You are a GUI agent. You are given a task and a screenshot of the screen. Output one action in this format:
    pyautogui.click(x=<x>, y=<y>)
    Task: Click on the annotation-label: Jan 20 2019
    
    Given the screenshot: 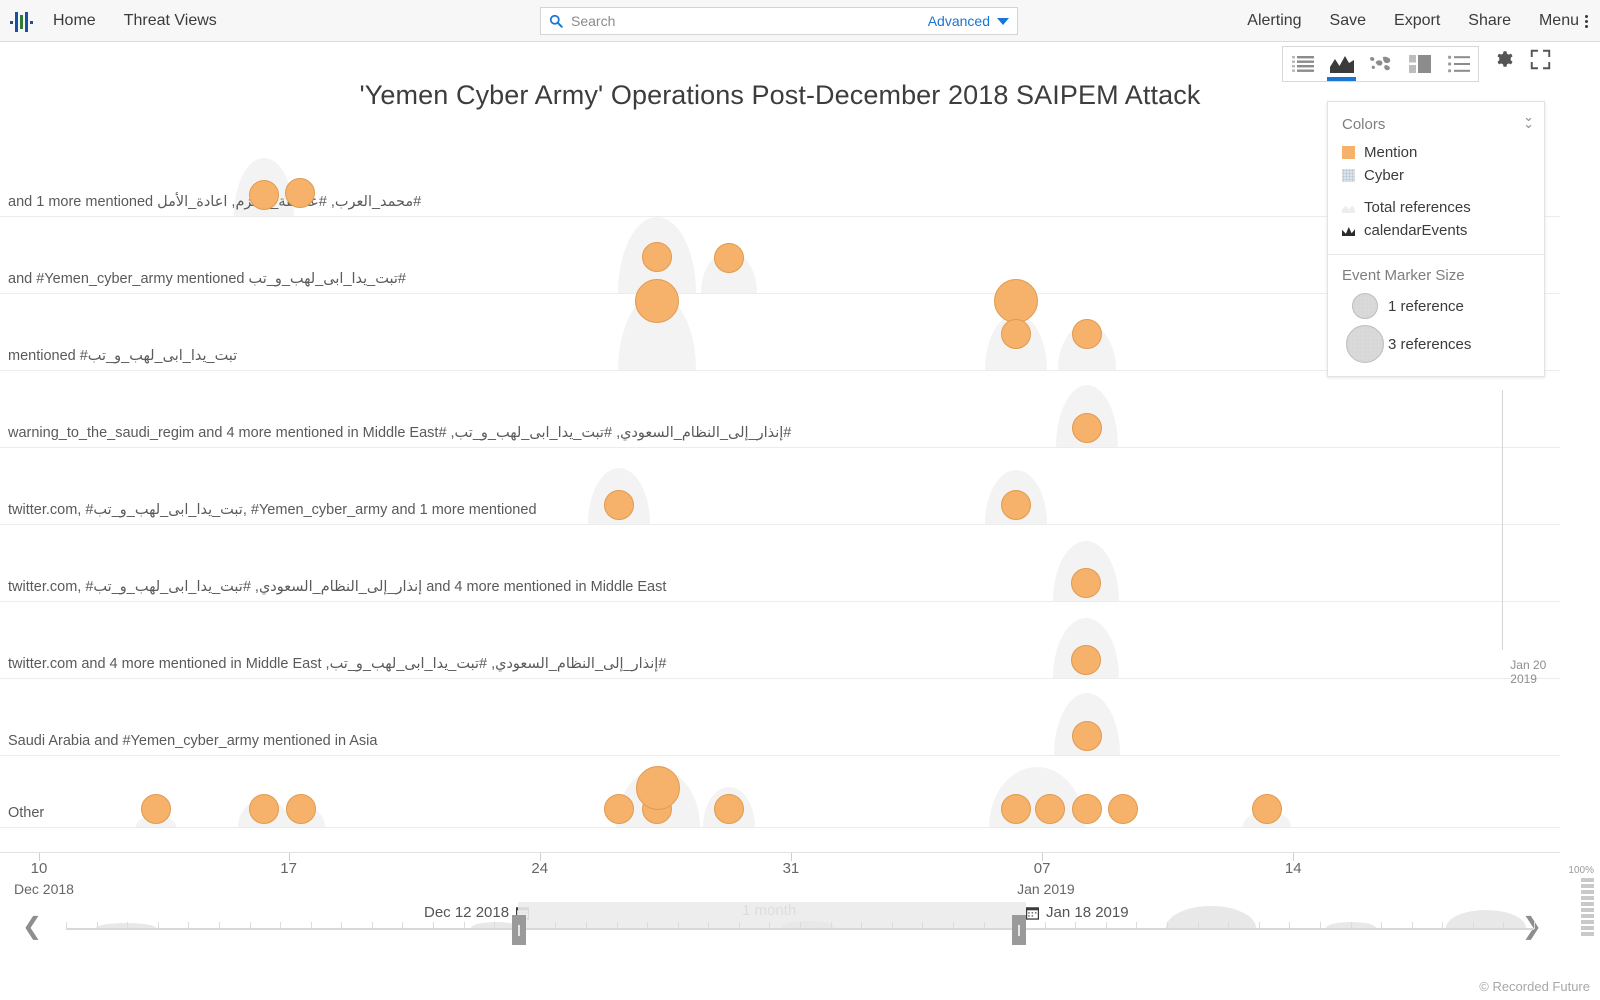 What is the action you would take?
    pyautogui.click(x=1528, y=672)
    